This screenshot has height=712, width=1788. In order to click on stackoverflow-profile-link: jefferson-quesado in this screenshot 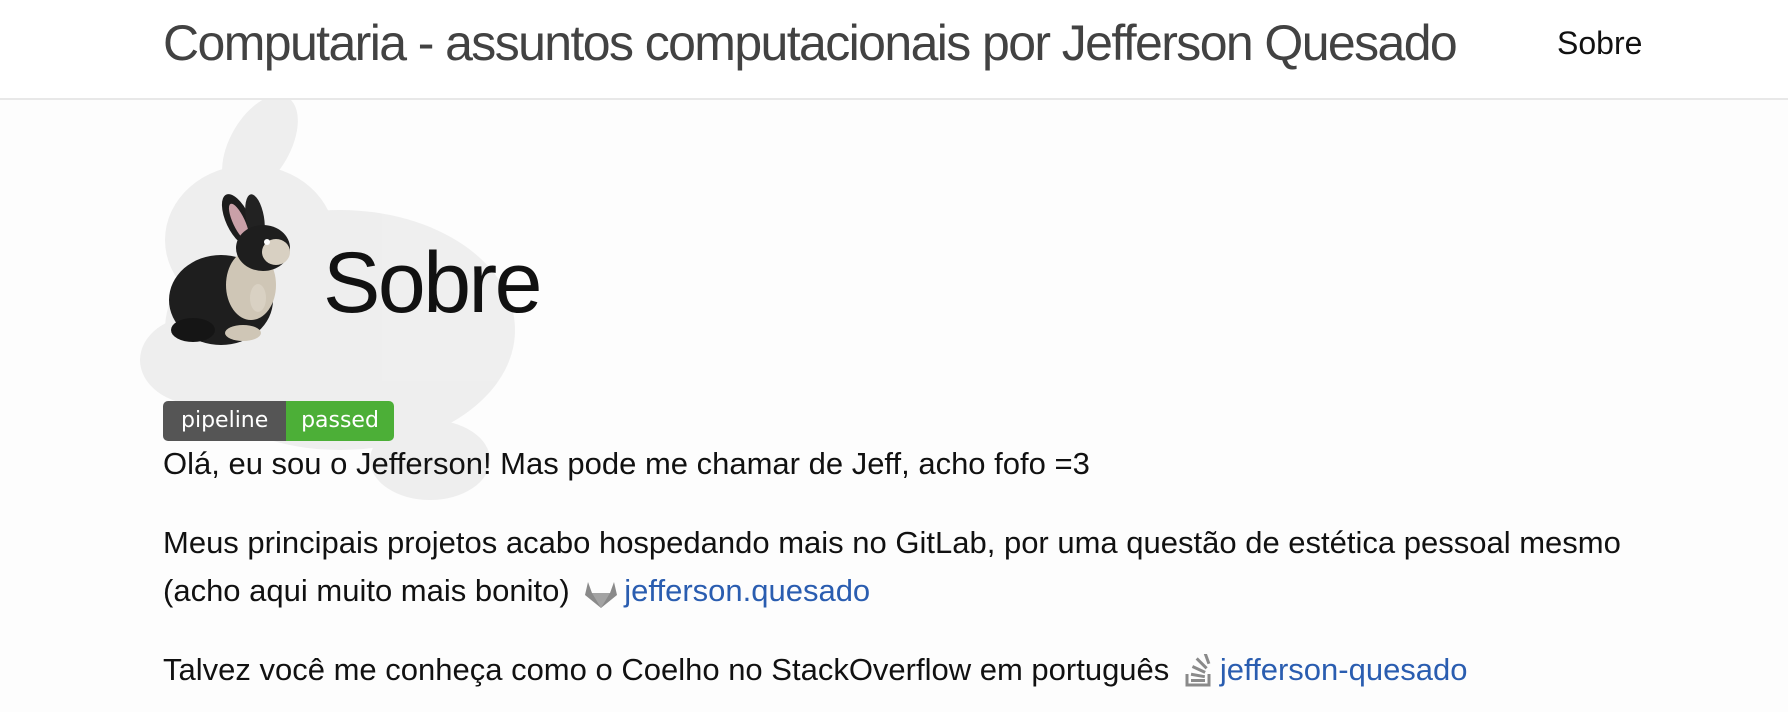, I will do `click(1344, 669)`.